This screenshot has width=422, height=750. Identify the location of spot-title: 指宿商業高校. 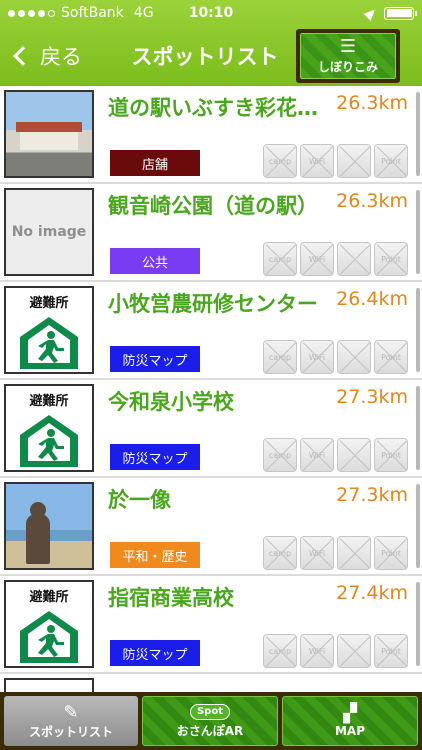
(171, 598).